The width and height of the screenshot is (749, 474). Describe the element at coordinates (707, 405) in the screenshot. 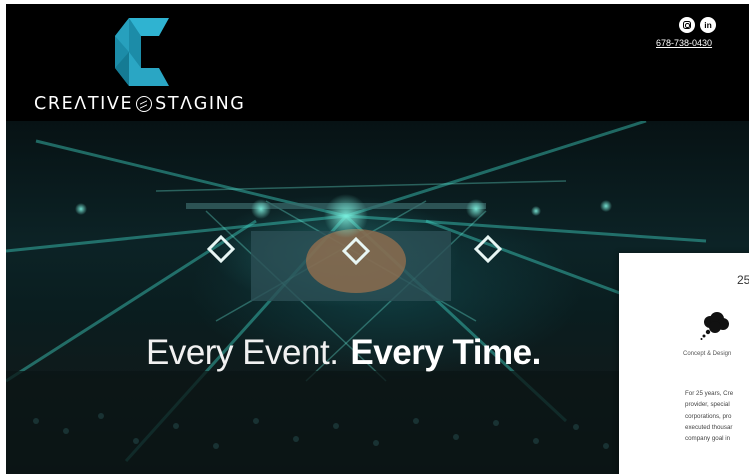

I see `panel-text-line: provider, special` at that location.